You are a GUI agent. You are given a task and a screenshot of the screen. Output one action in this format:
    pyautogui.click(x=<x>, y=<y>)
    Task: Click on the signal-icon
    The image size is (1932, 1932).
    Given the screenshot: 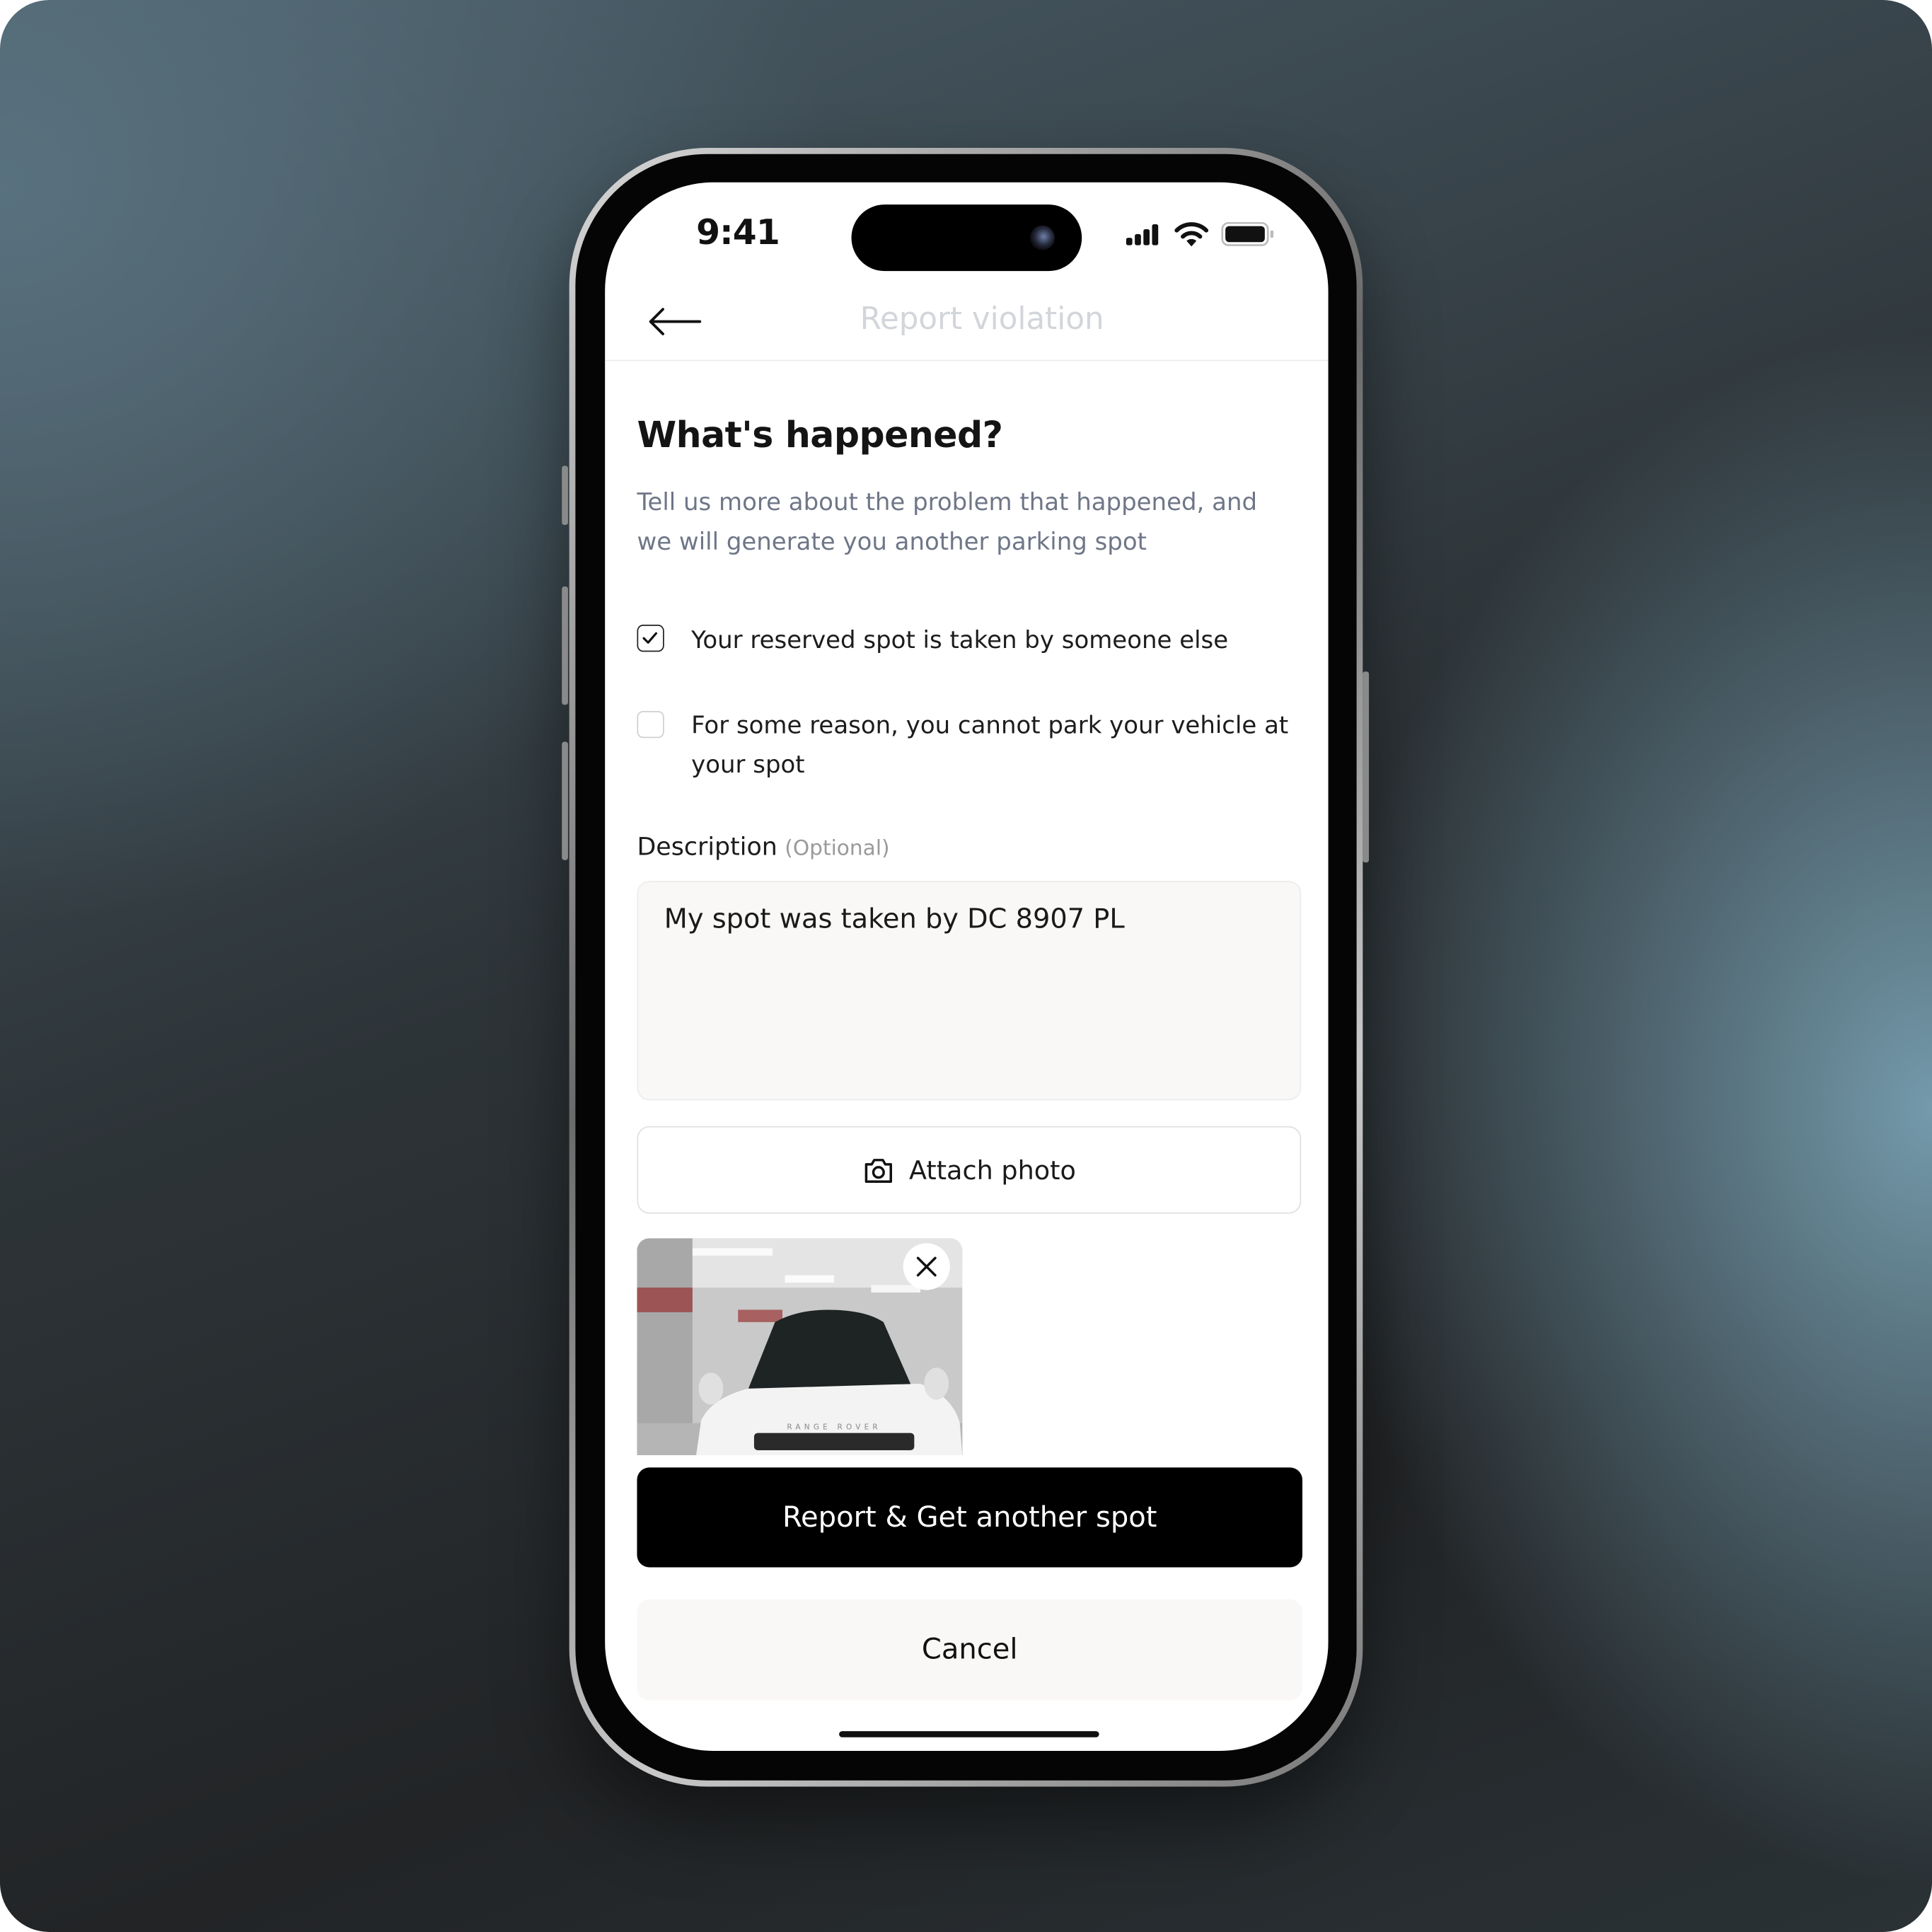 What is the action you would take?
    pyautogui.click(x=1142, y=234)
    